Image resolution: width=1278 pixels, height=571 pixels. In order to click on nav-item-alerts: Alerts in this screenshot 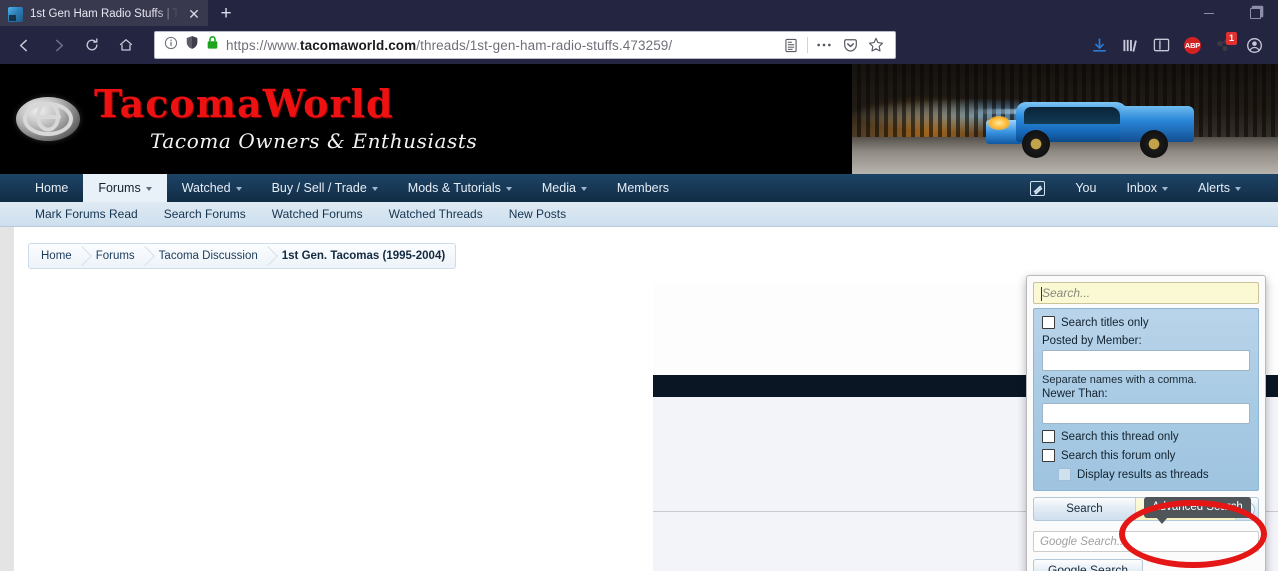, I will do `click(1219, 188)`.